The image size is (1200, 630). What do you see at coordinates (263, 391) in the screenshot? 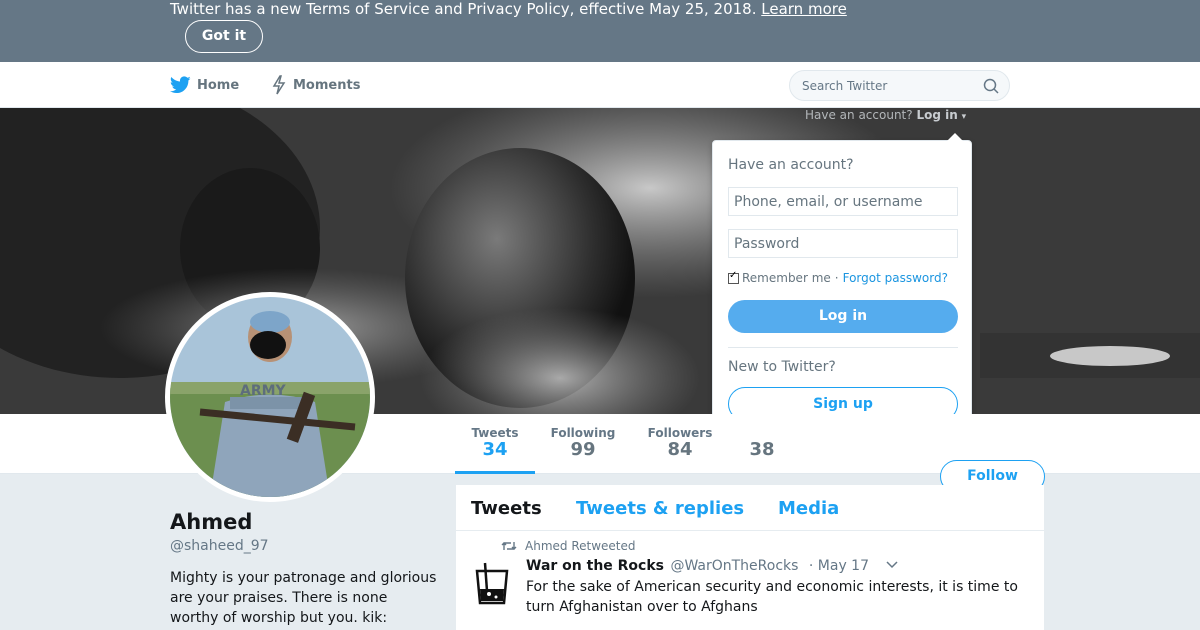
I see `avatar-shirt-lettering: ARMY` at bounding box center [263, 391].